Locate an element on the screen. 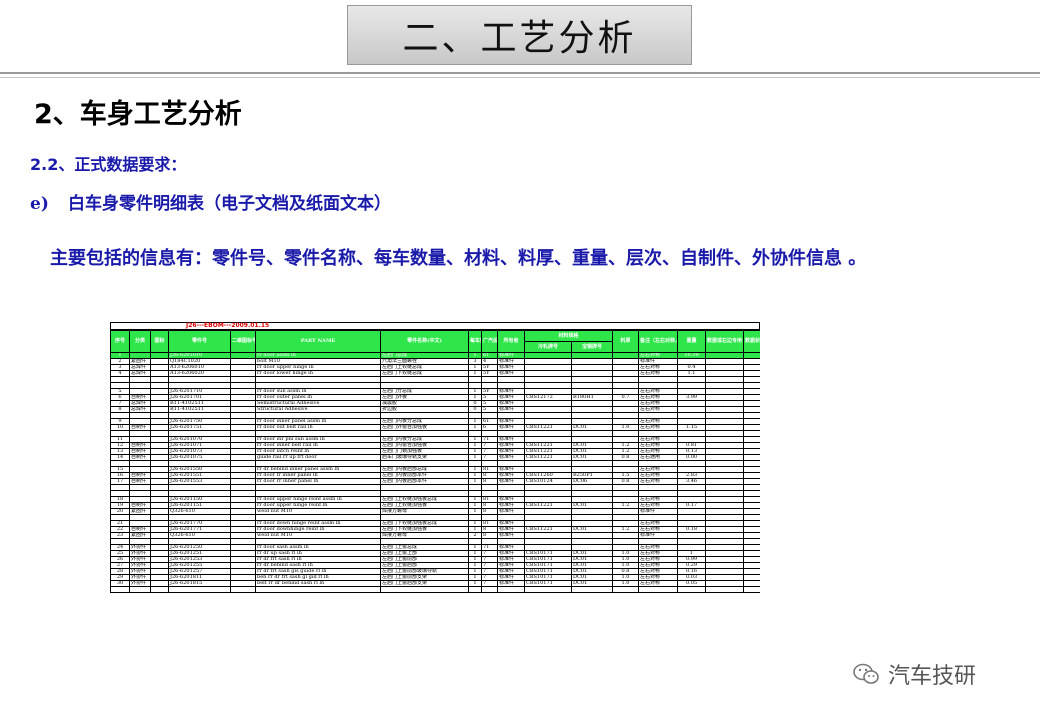 This screenshot has height=720, width=1040. header-cell: 每车数量 is located at coordinates (475, 341).